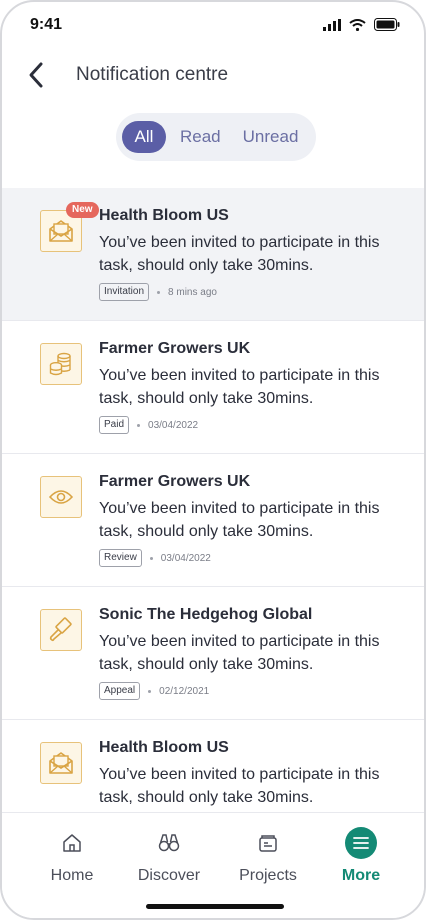  Describe the element at coordinates (206, 614) in the screenshot. I see `notification-title: Sonic The Hedgehog Global` at that location.